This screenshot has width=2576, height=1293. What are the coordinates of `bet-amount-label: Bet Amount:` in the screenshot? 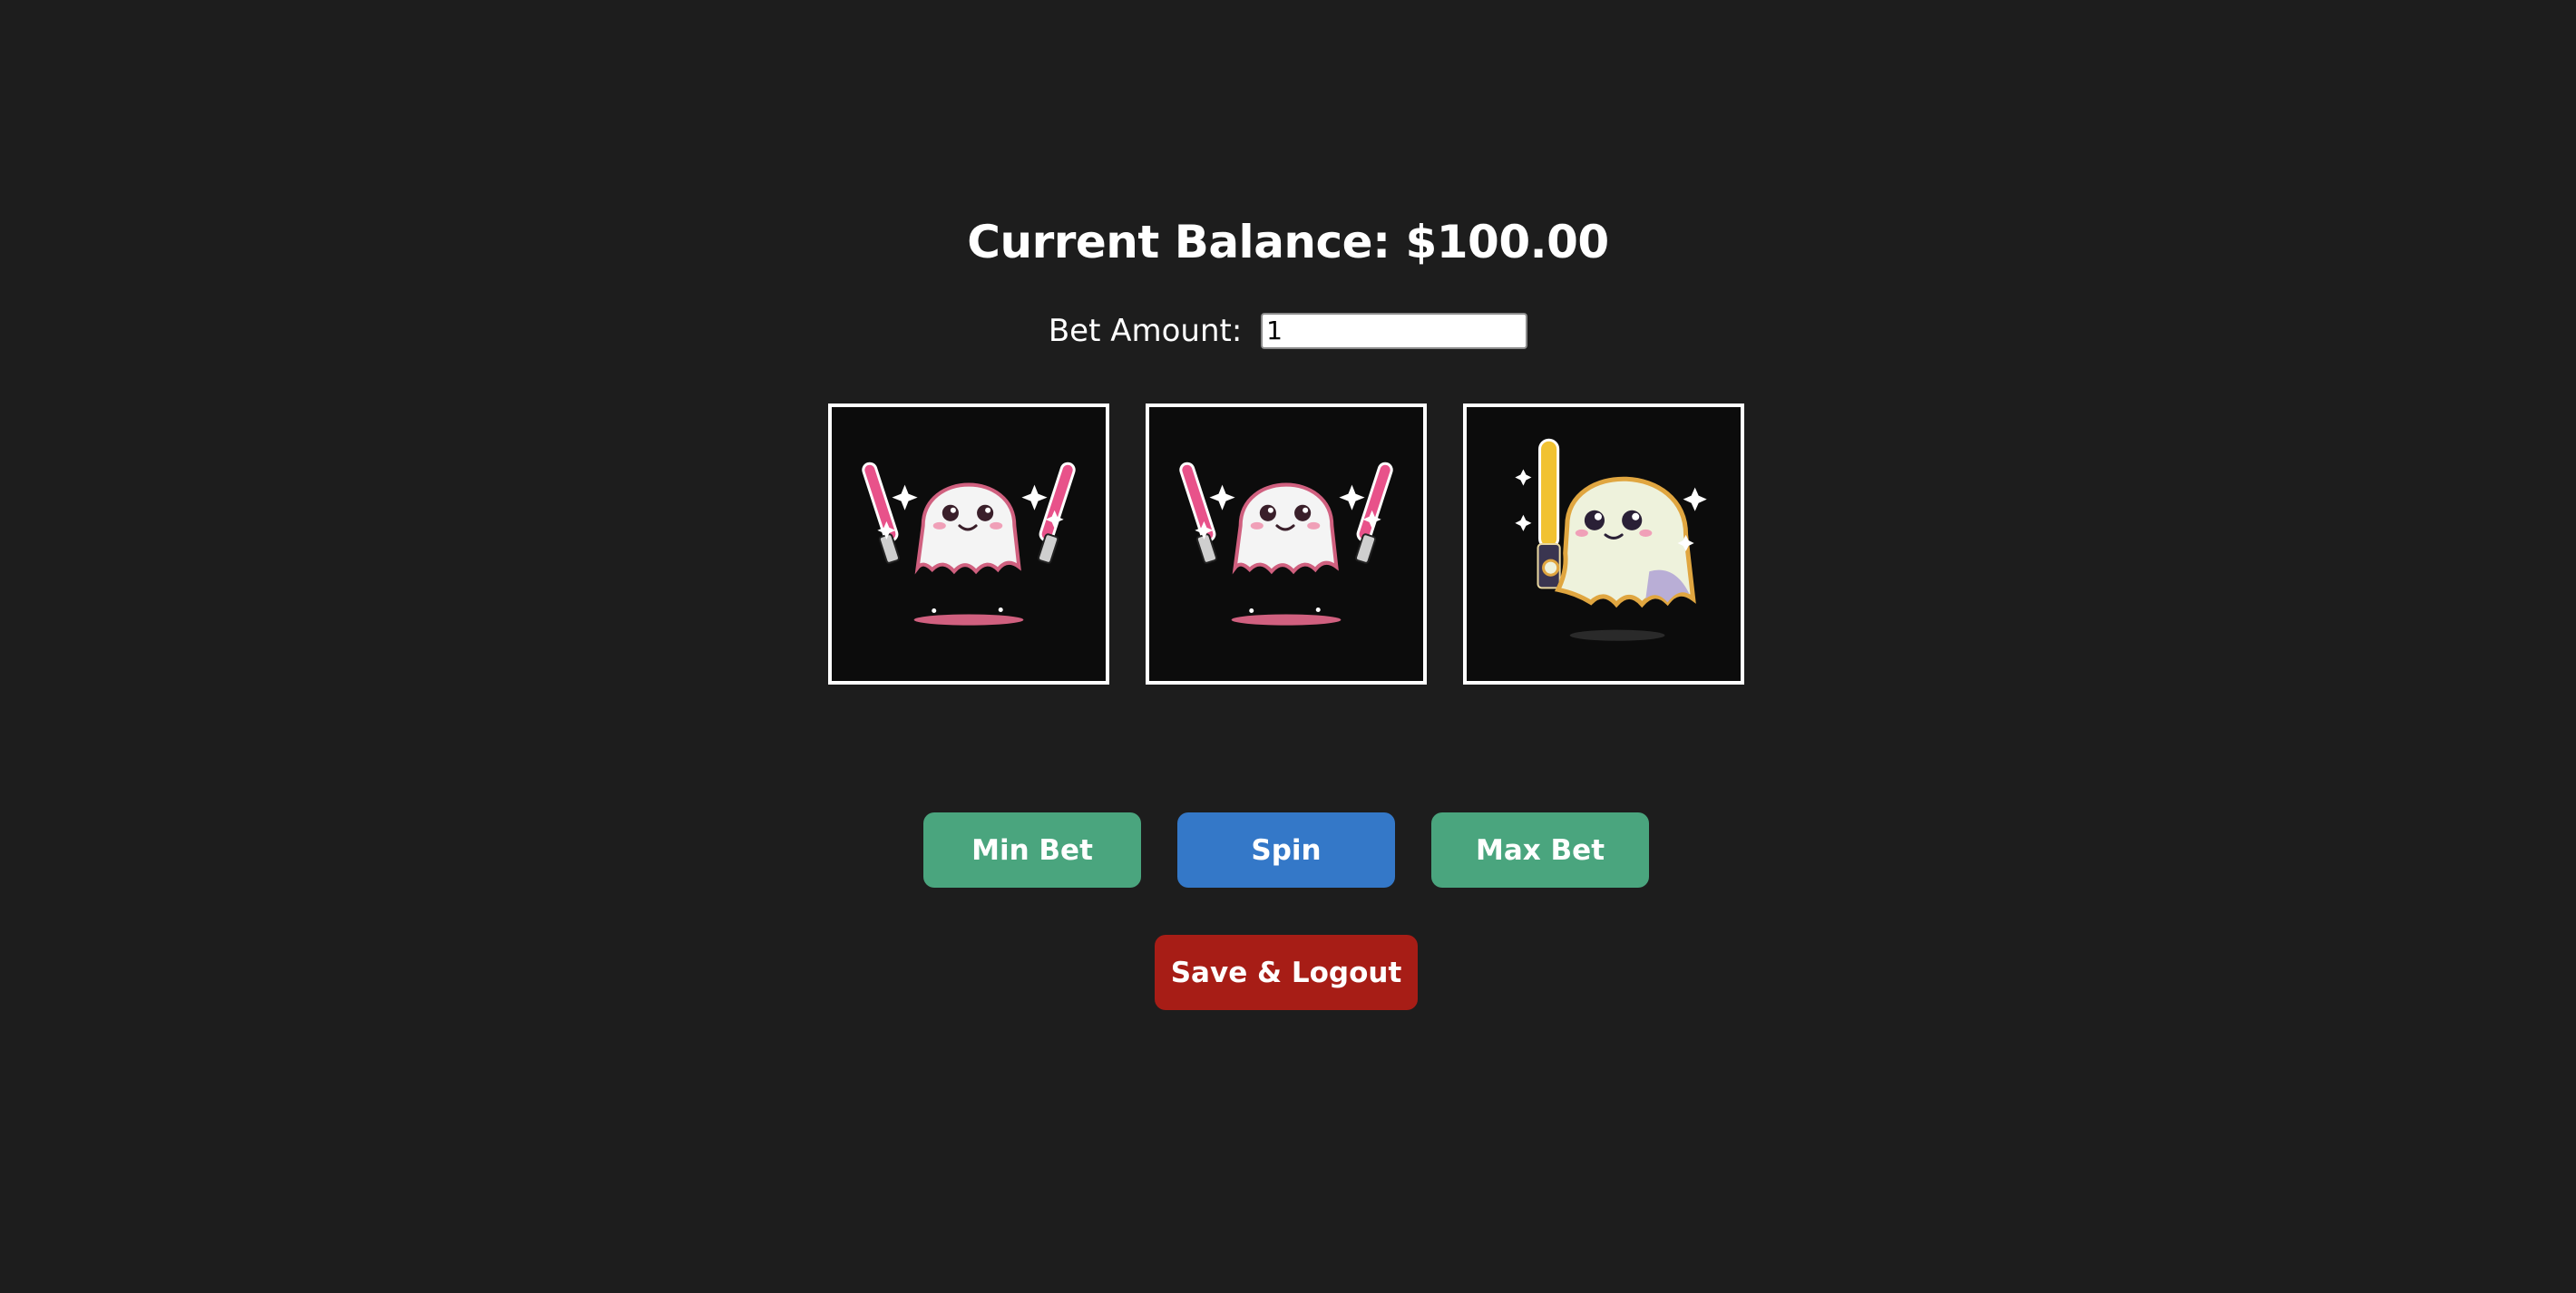 It's located at (1145, 331).